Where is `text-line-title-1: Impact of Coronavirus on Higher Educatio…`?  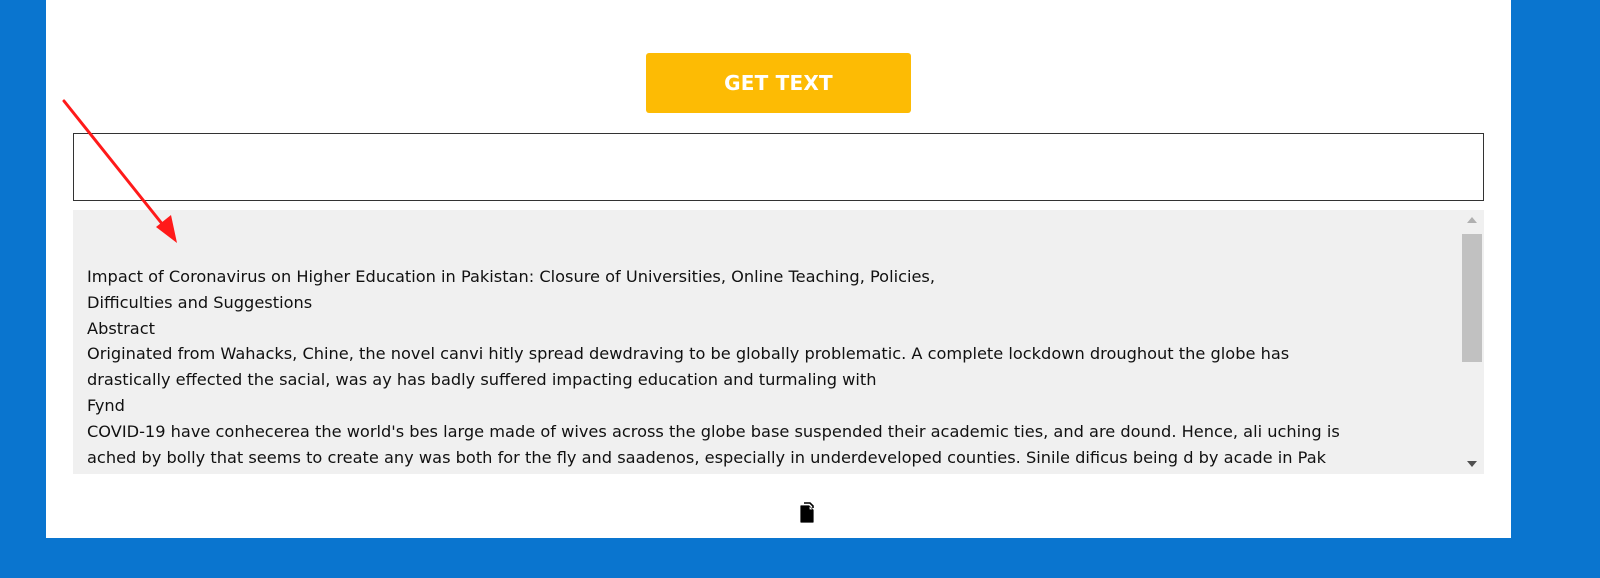
text-line-title-1: Impact of Coronavirus on Higher Educatio… is located at coordinates (511, 276).